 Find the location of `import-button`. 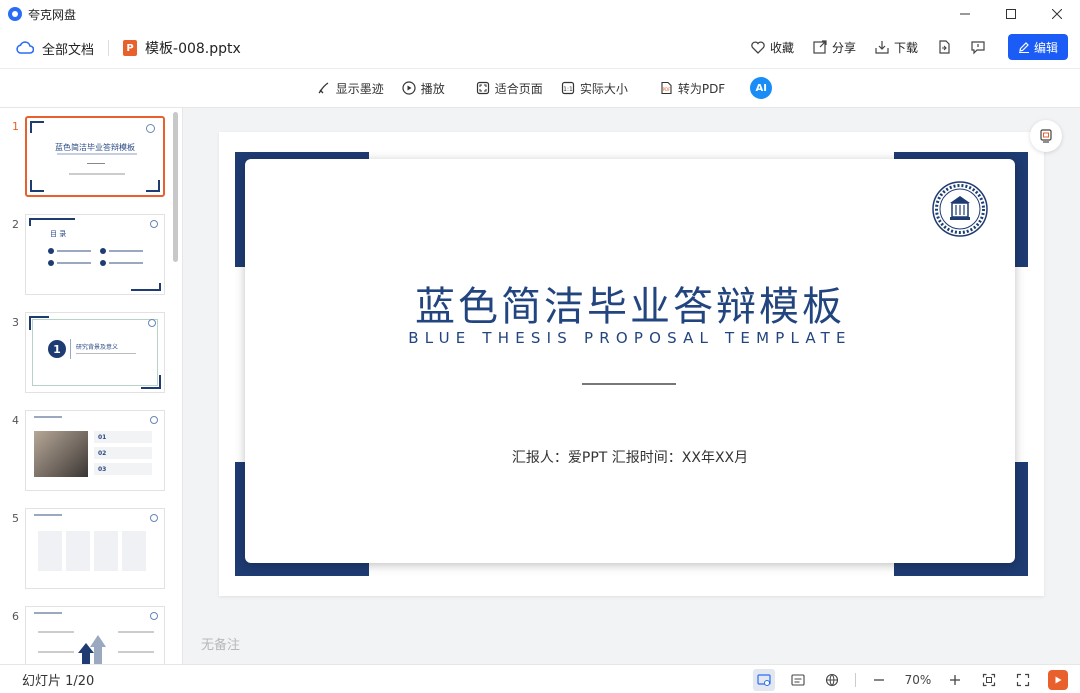

import-button is located at coordinates (944, 47).